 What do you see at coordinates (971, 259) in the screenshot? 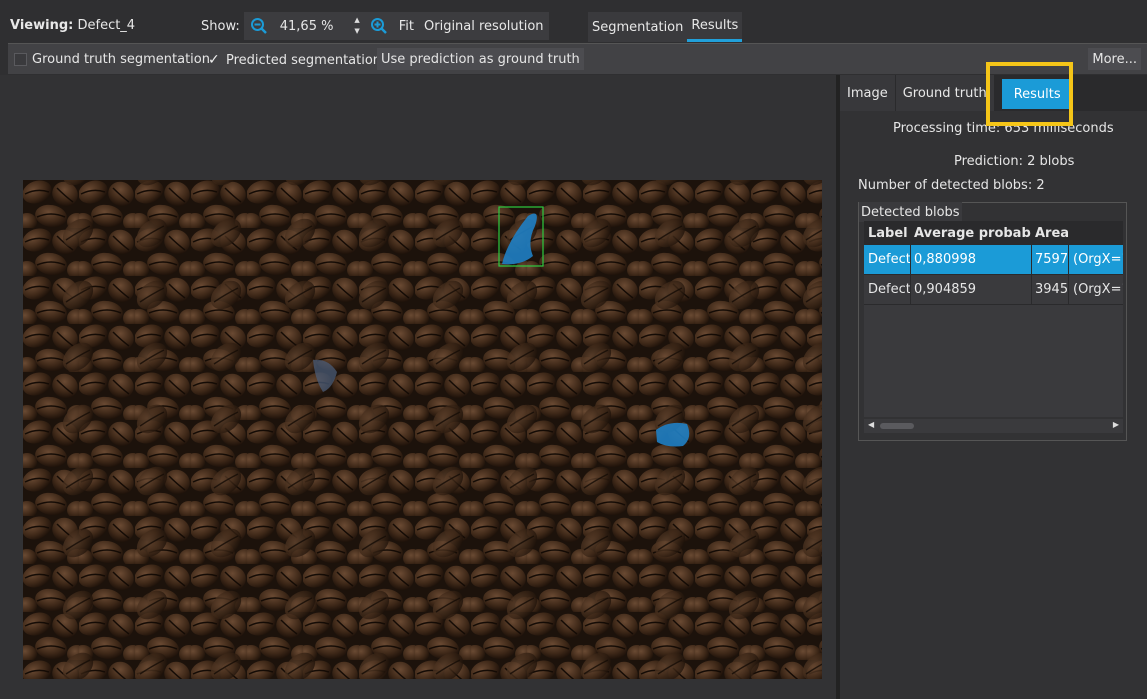
I see `cell-probability: 0,880998` at bounding box center [971, 259].